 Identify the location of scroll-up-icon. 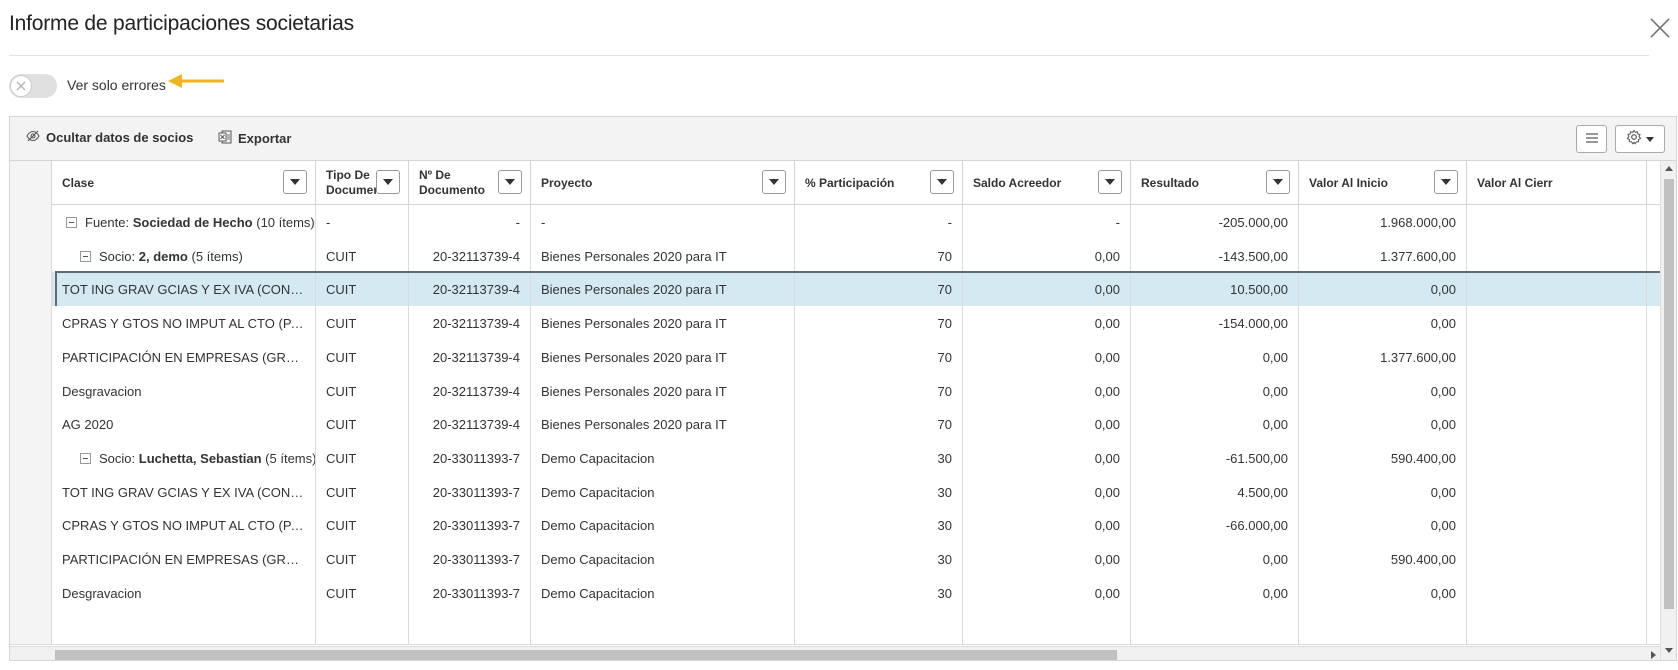
(1669, 168).